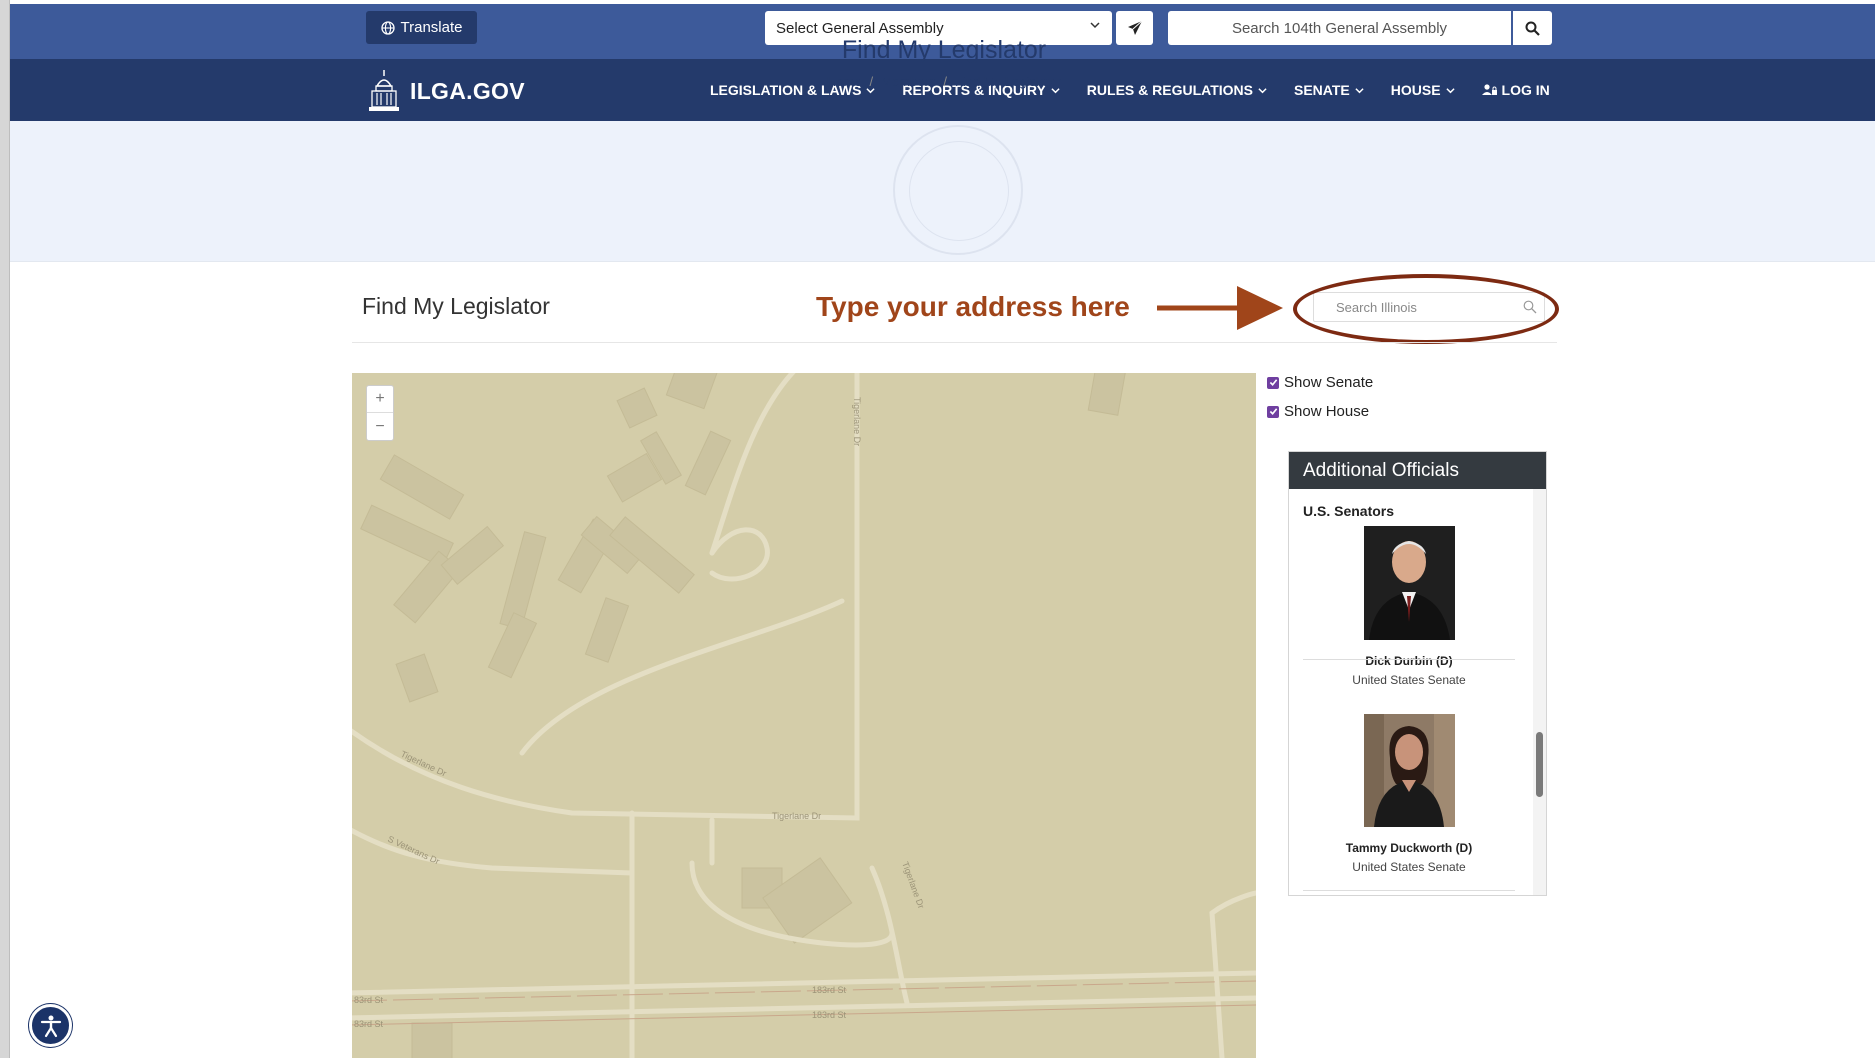  Describe the element at coordinates (456, 306) in the screenshot. I see `section-heading: Find My Legislator` at that location.